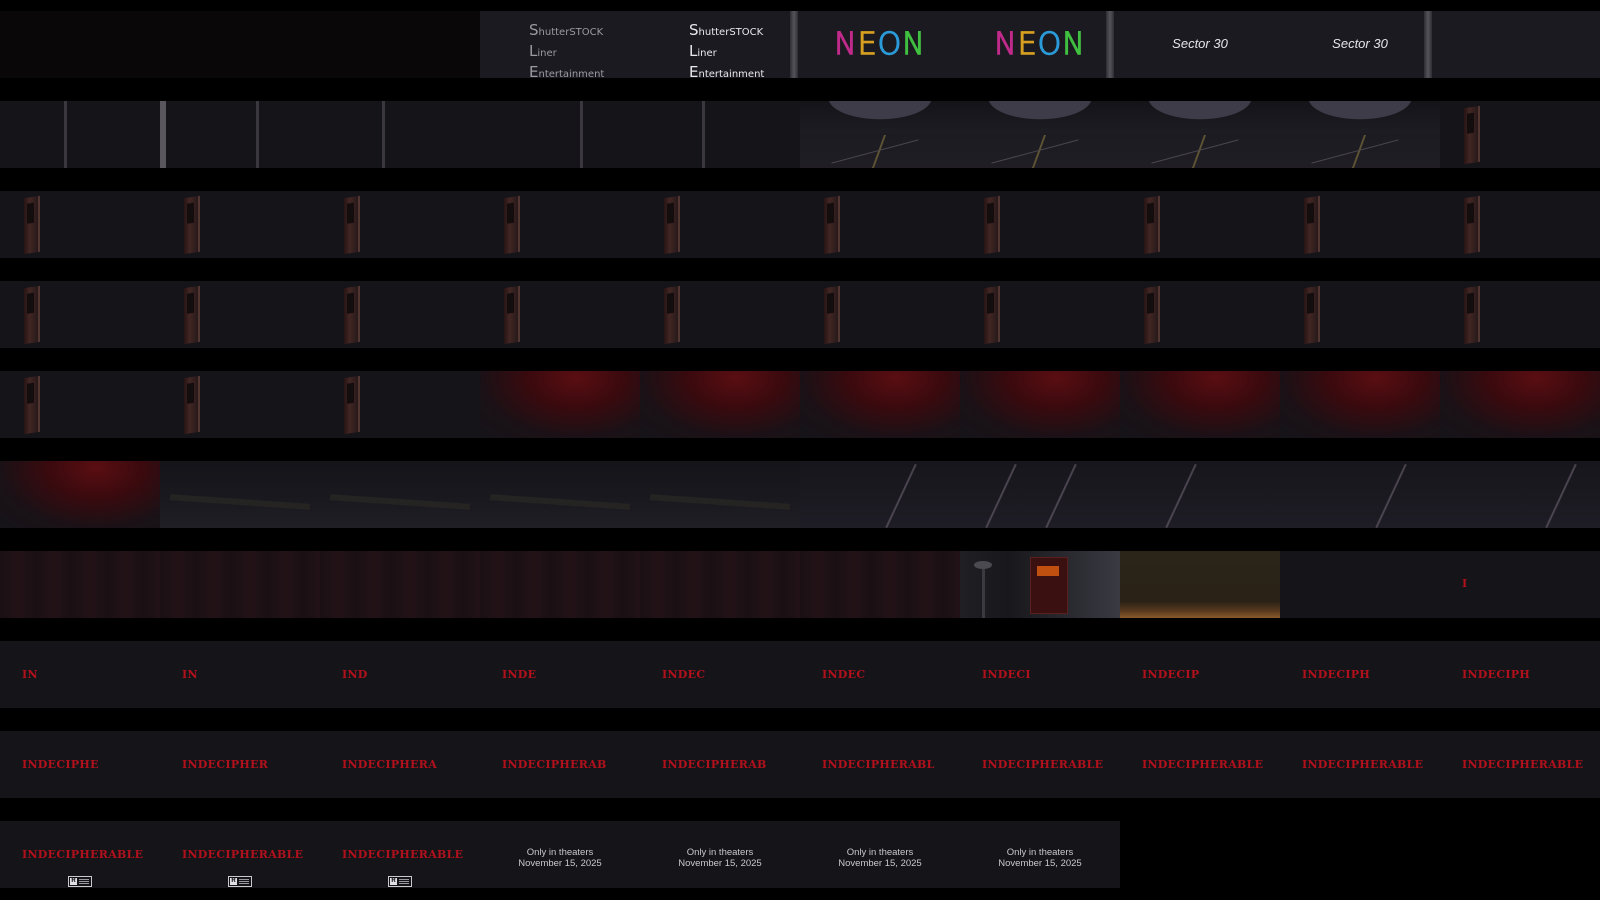 Image resolution: width=1600 pixels, height=900 pixels. I want to click on title-text: INDECIPHER, so click(225, 764).